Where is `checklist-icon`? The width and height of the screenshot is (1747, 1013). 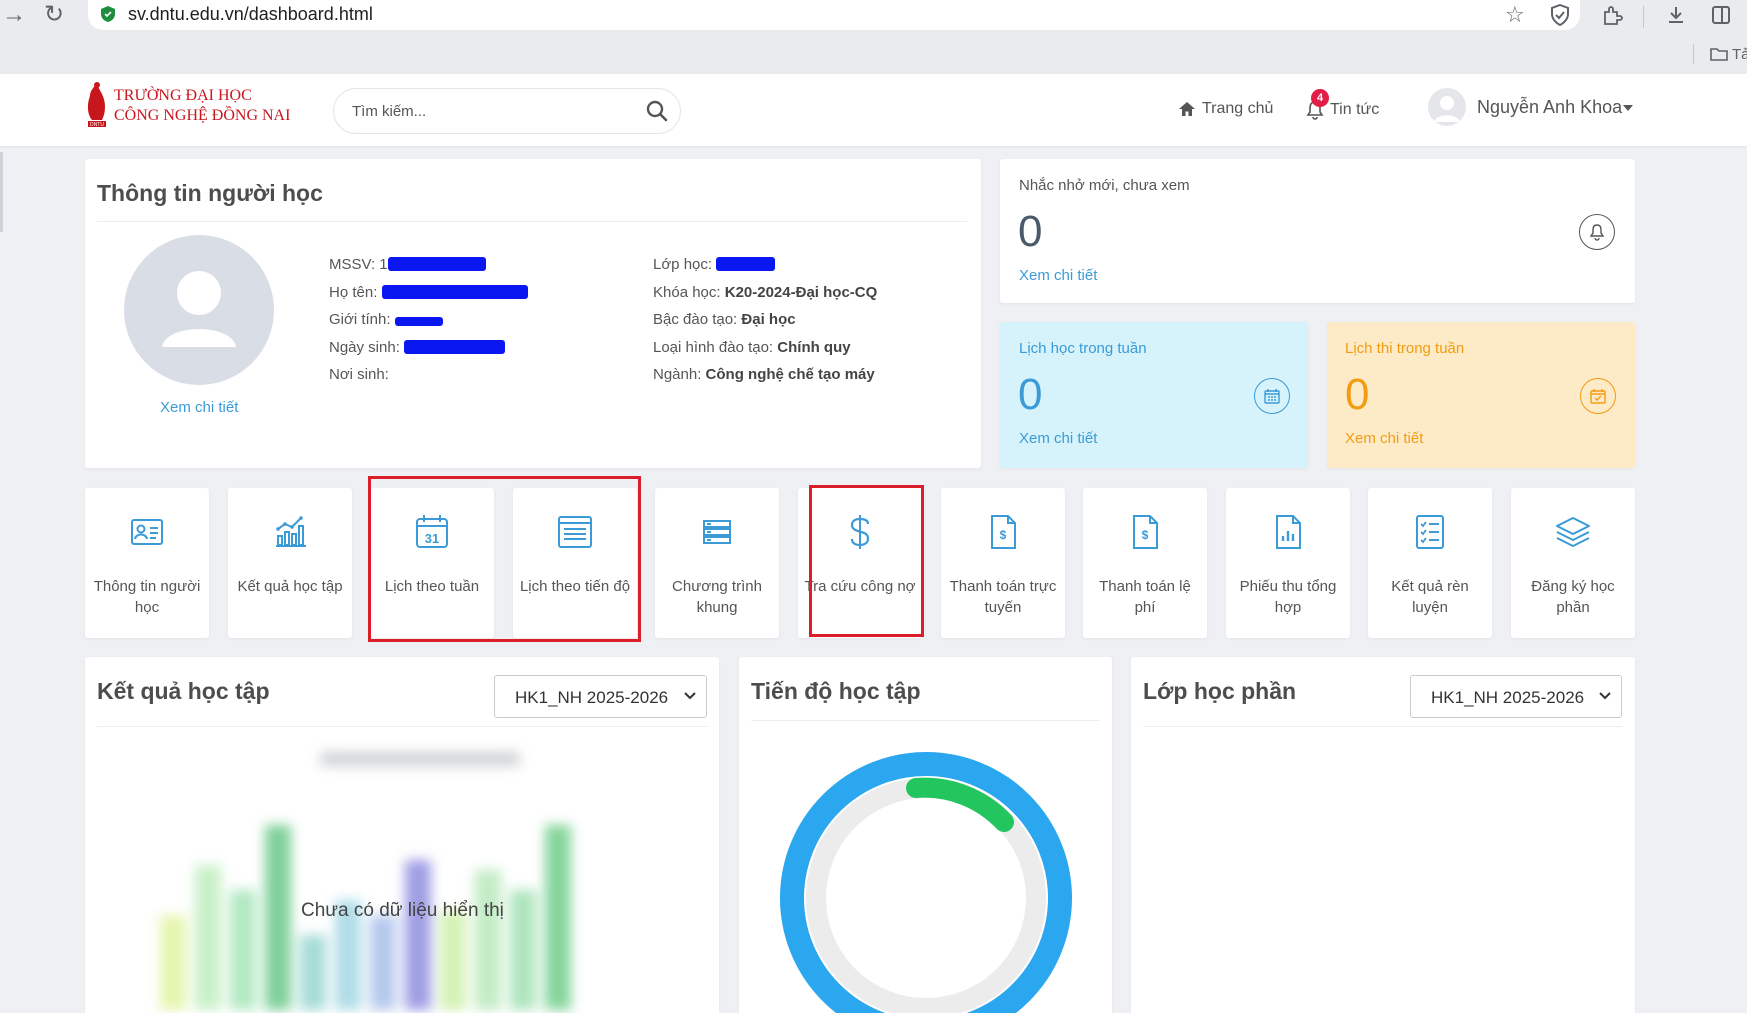
checklist-icon is located at coordinates (1430, 532).